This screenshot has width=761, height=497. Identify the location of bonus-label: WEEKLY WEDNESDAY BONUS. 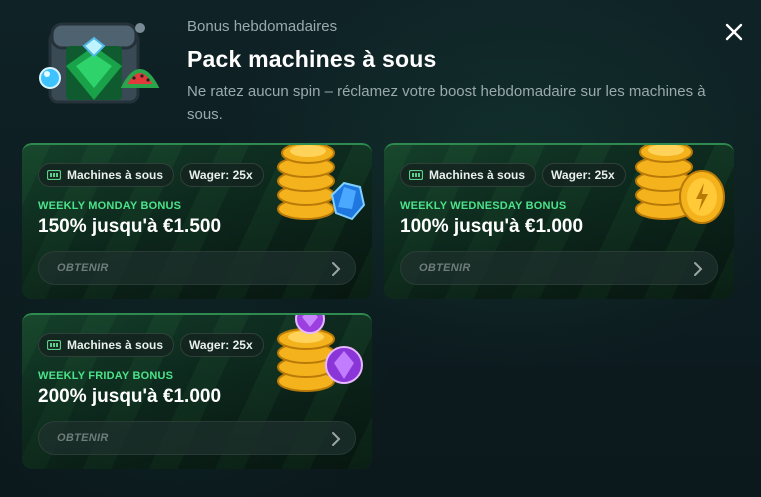
(483, 206).